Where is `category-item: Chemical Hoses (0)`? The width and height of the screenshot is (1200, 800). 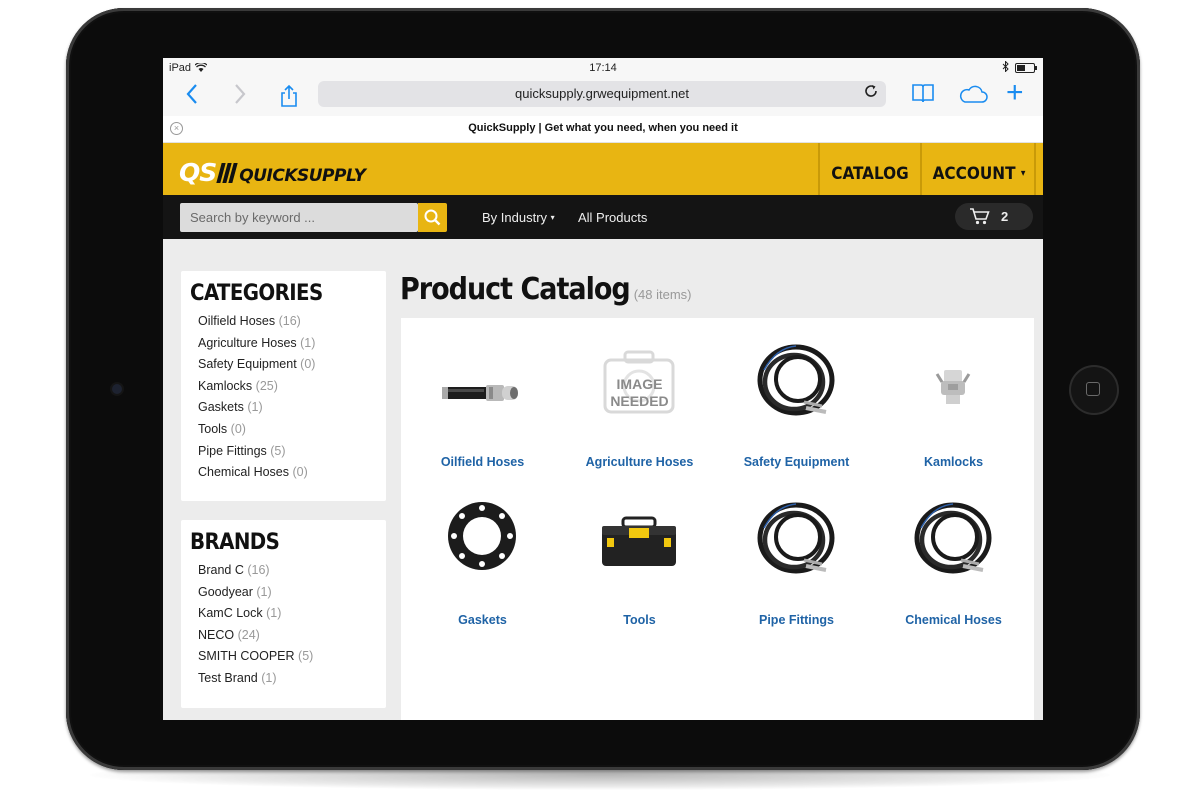
category-item: Chemical Hoses (0) is located at coordinates (256, 473).